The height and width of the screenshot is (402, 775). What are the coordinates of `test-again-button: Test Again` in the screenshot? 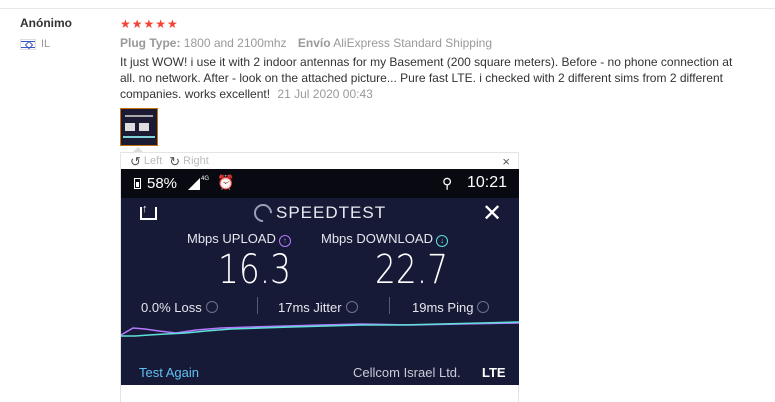 It's located at (169, 372).